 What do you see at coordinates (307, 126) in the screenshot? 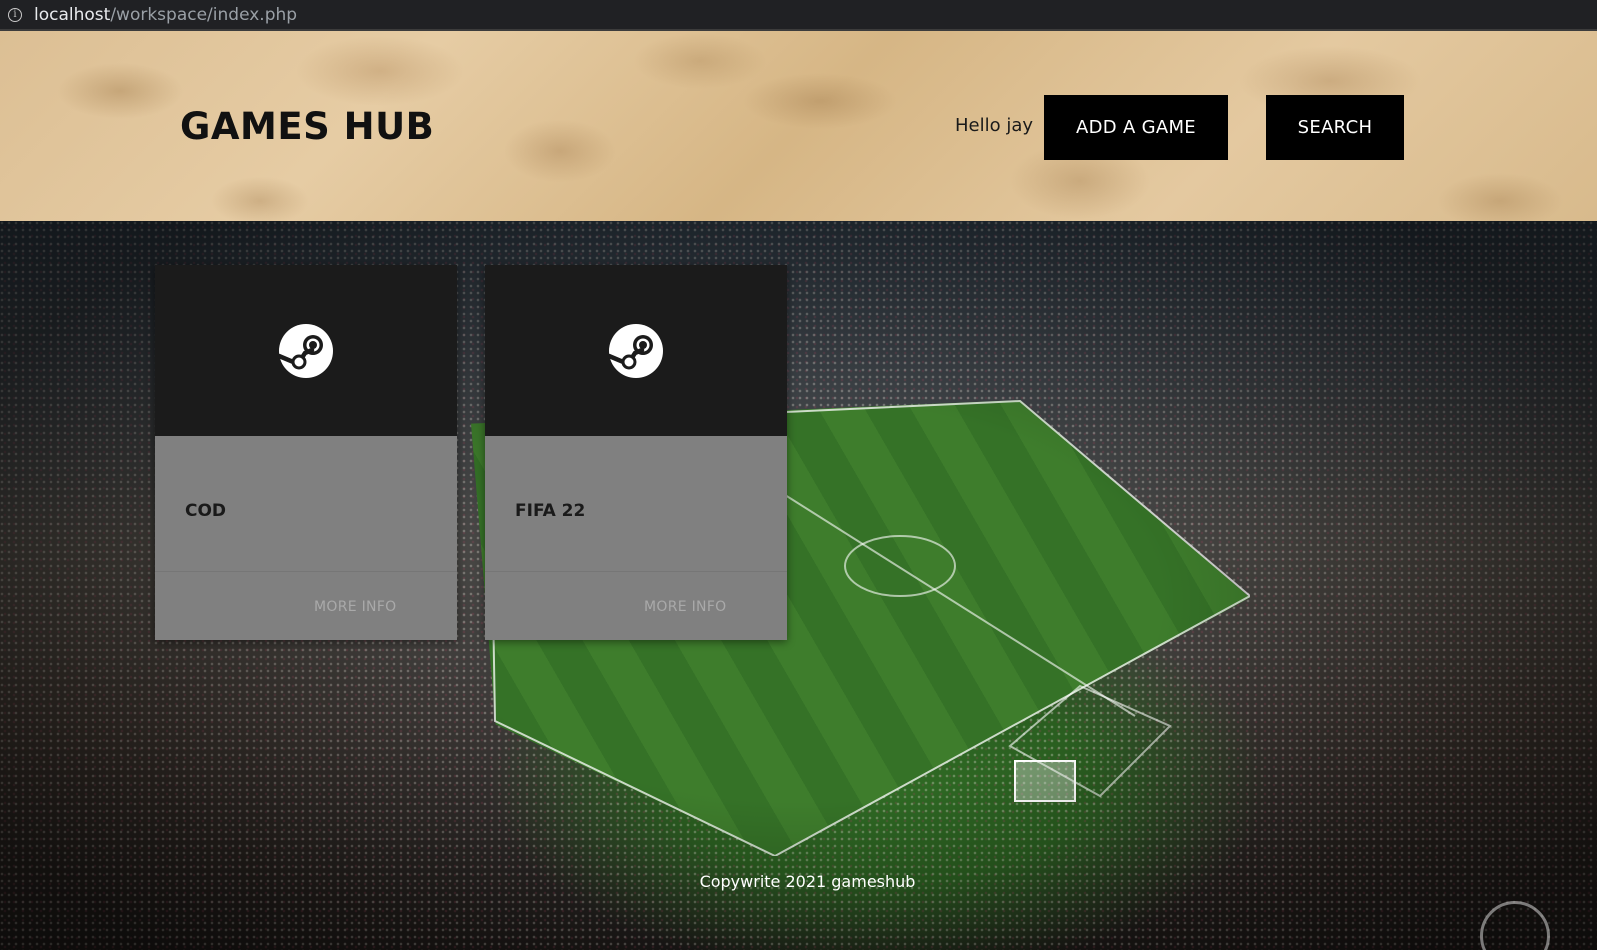
I see `site-title: GAMES HUB` at bounding box center [307, 126].